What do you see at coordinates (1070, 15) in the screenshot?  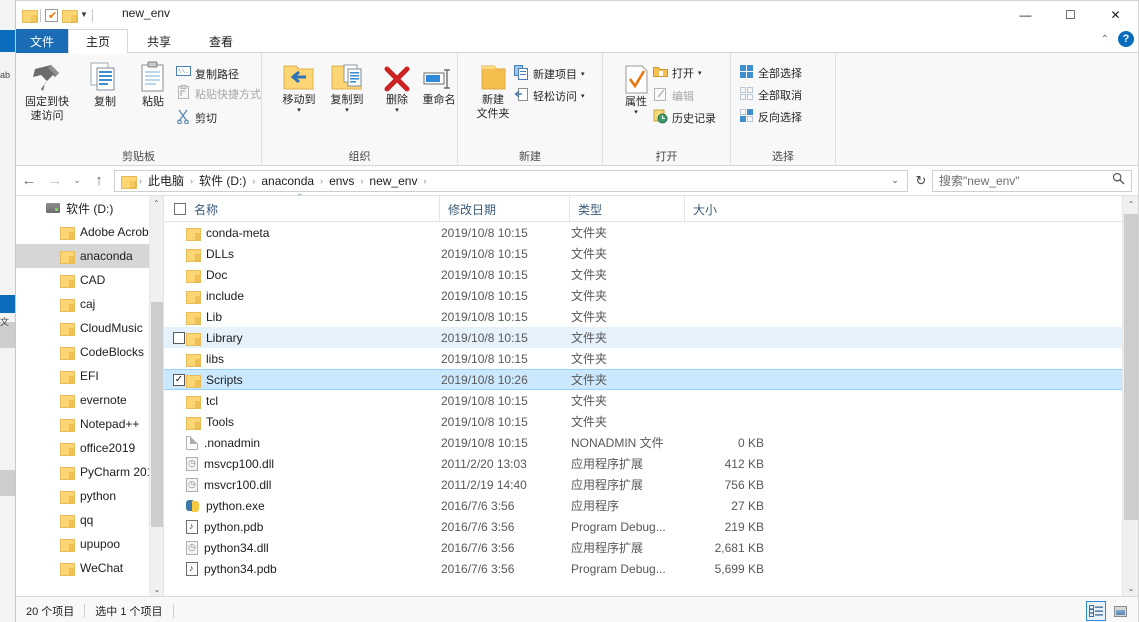 I see `maximize-button: ☐` at bounding box center [1070, 15].